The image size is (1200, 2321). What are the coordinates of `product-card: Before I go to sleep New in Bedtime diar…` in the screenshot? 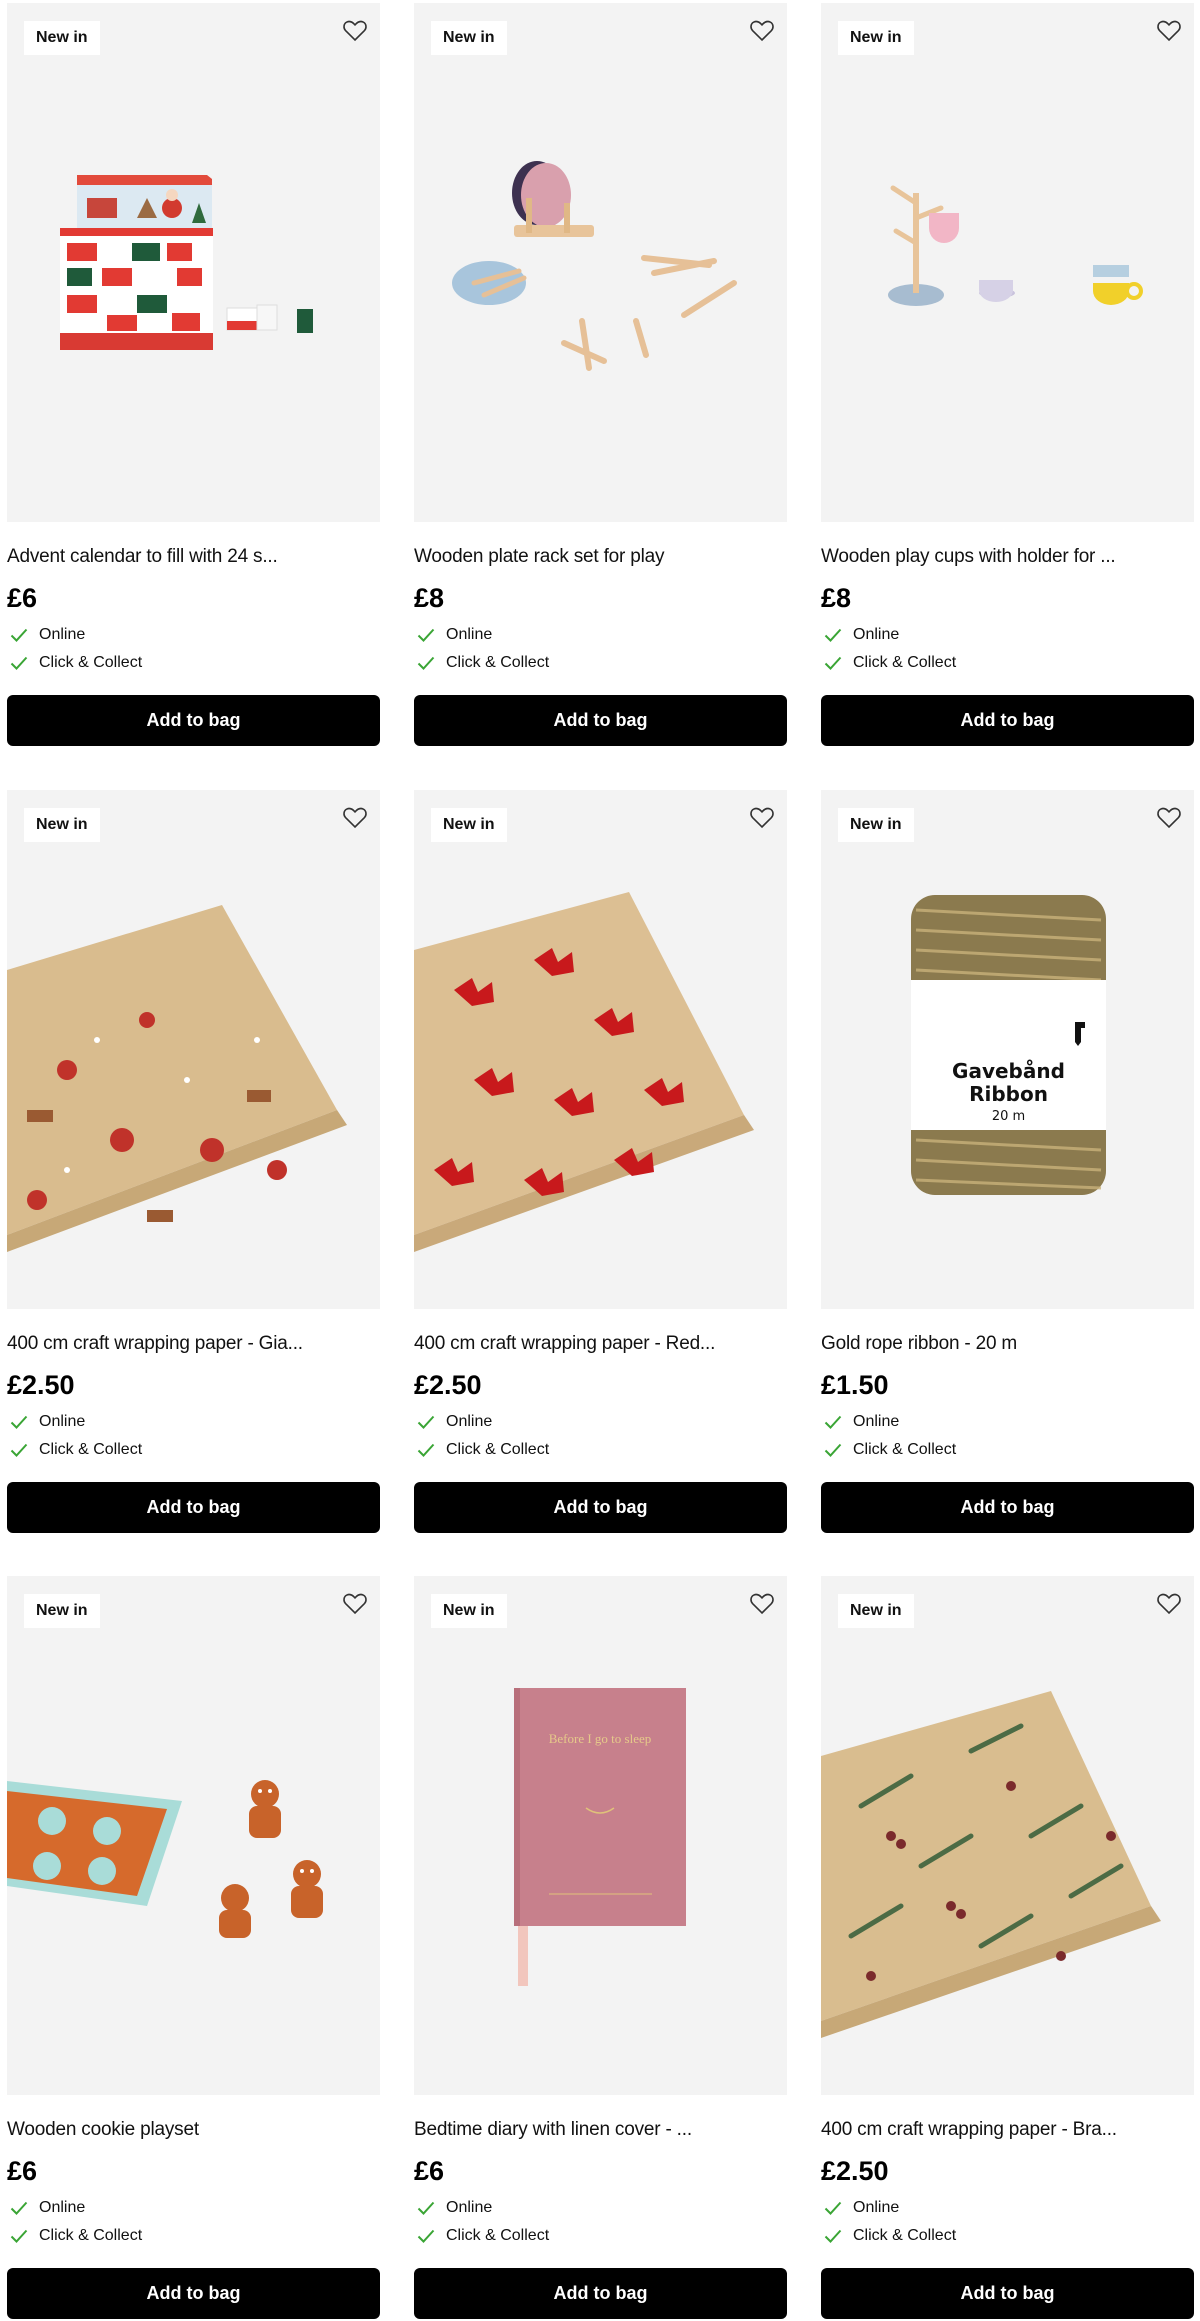 It's located at (600, 1948).